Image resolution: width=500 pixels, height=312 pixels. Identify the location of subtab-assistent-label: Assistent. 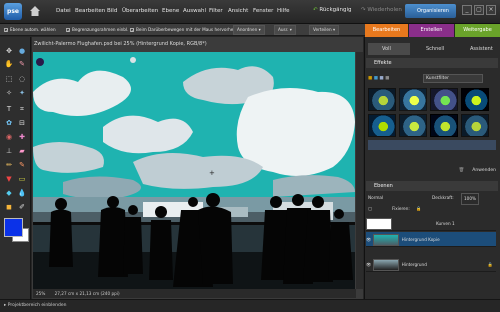
(481, 49).